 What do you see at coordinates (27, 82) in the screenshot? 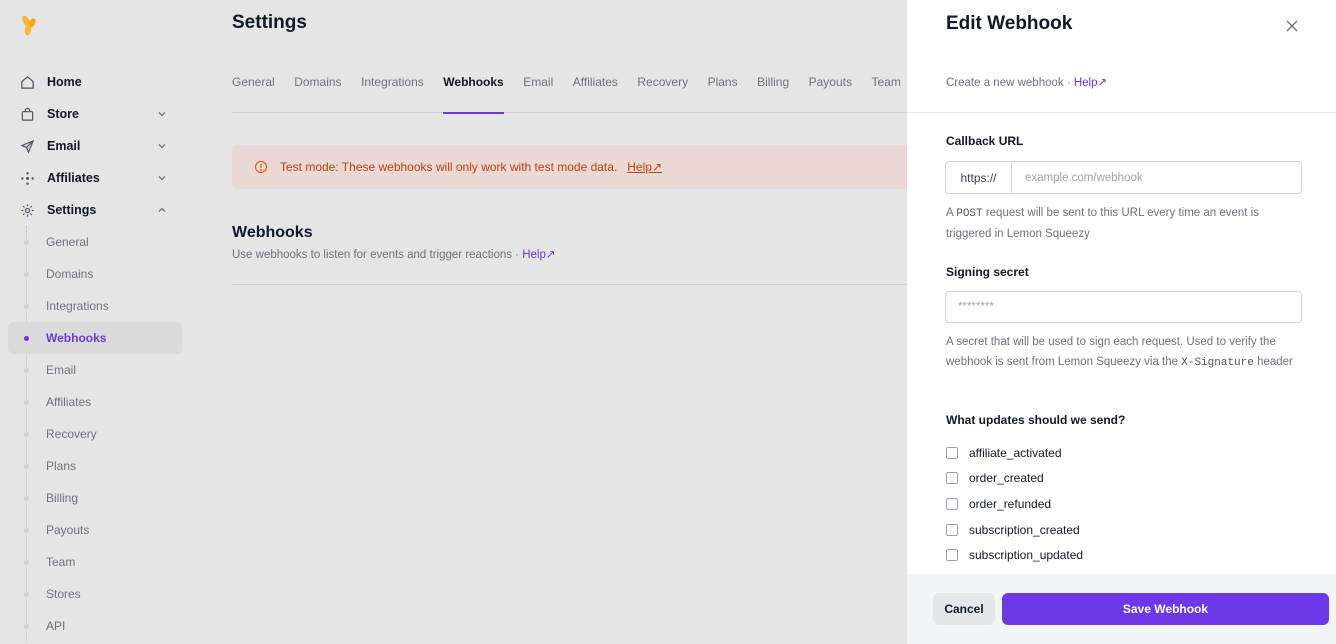
I see `home-icon` at bounding box center [27, 82].